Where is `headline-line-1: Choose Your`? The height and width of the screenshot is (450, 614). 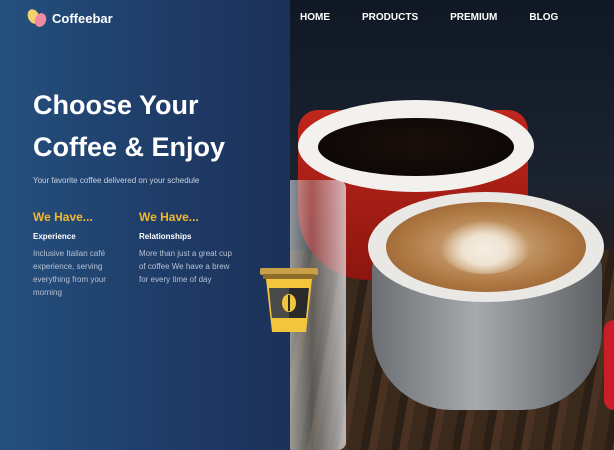 headline-line-1: Choose Your is located at coordinates (116, 105).